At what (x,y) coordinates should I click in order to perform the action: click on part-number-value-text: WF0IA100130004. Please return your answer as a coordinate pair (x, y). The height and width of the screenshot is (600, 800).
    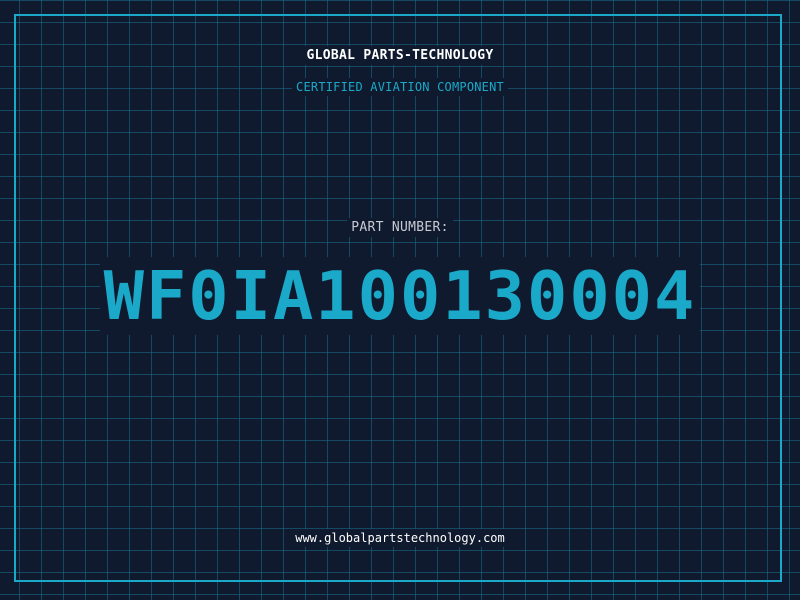
    Looking at the image, I should click on (400, 296).